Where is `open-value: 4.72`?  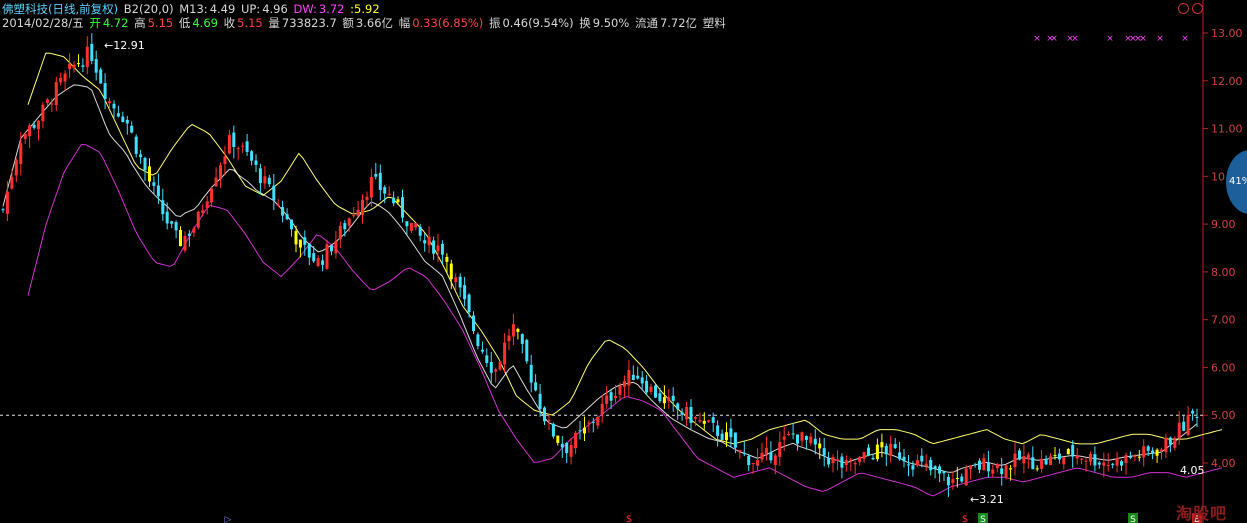
open-value: 4.72 is located at coordinates (115, 23).